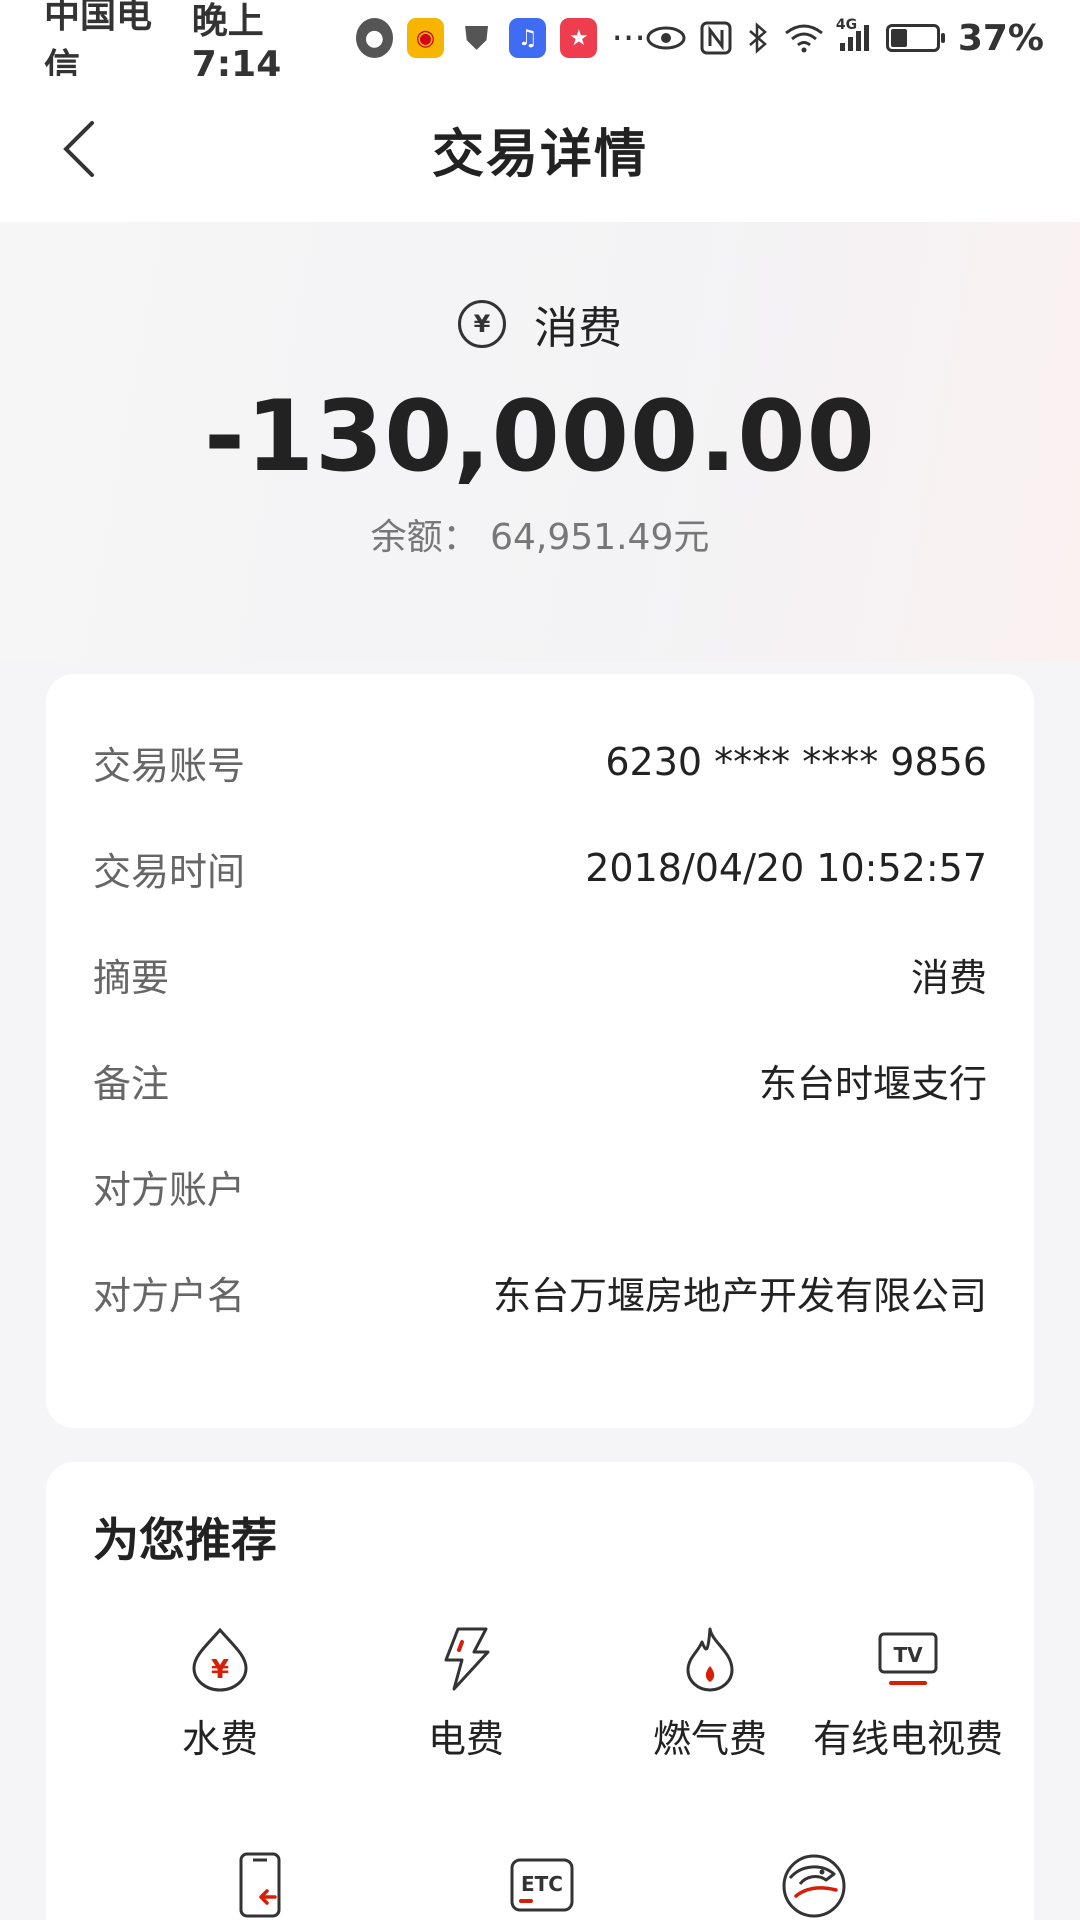  I want to click on battery-percent: 37%, so click(1000, 38).